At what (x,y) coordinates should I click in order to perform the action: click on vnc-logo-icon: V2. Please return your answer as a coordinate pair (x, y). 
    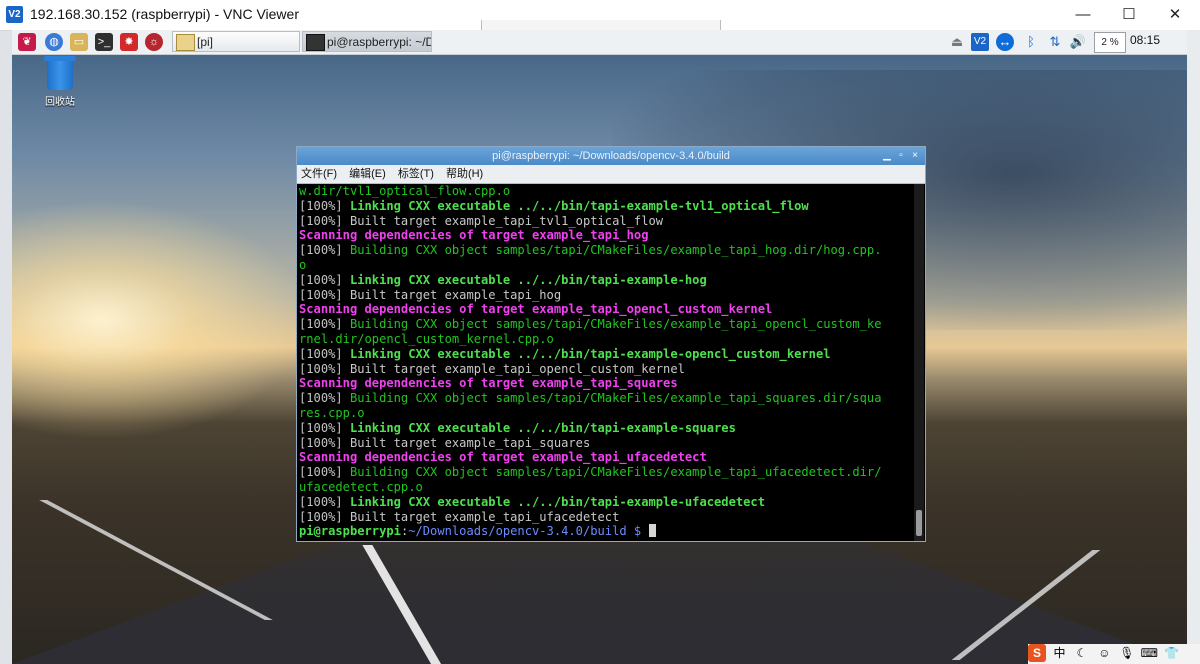
    Looking at the image, I should click on (14, 14).